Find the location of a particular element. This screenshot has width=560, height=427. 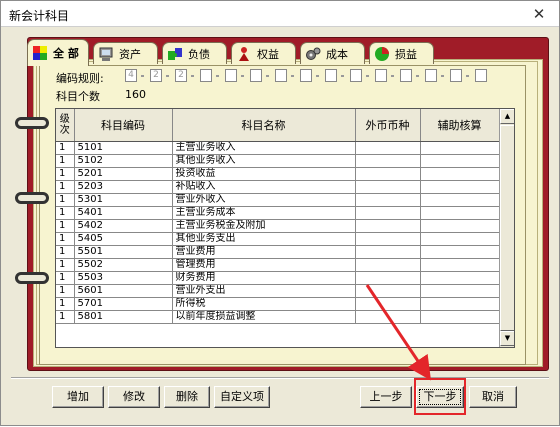

puzzle-icon is located at coordinates (175, 53).